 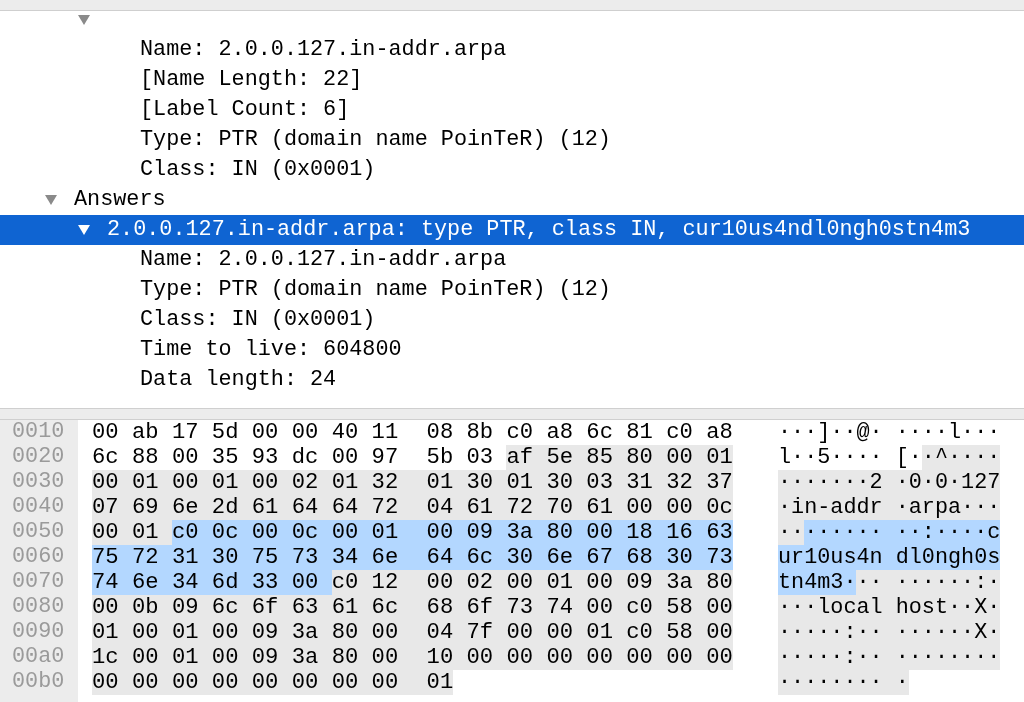 What do you see at coordinates (259, 682) in the screenshot?
I see `hex-bytes: 00 00 00 00 00 00 00 00` at bounding box center [259, 682].